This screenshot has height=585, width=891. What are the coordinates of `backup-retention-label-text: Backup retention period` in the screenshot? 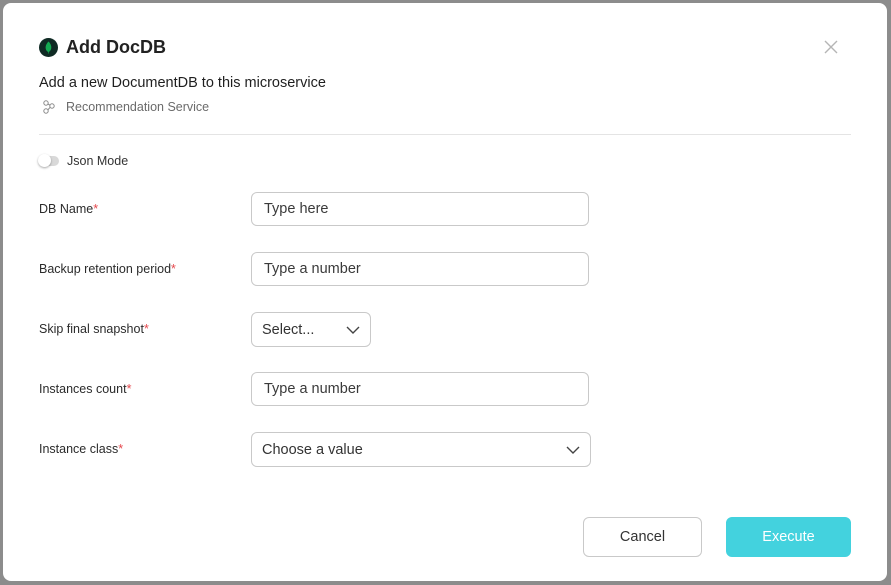 It's located at (105, 269).